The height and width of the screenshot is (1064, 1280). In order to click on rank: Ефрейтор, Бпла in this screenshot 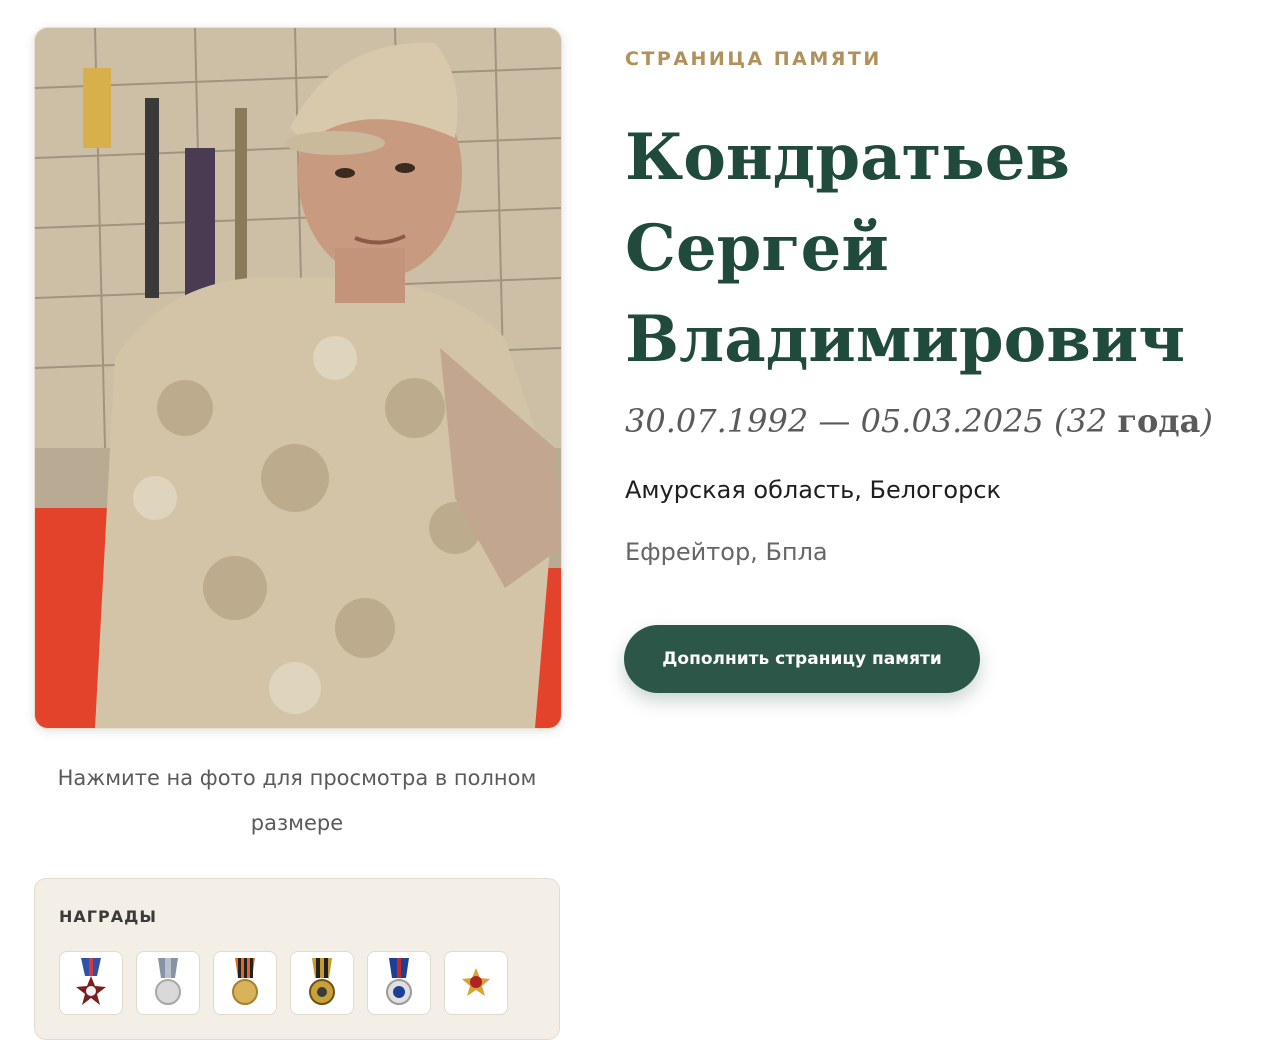, I will do `click(726, 552)`.